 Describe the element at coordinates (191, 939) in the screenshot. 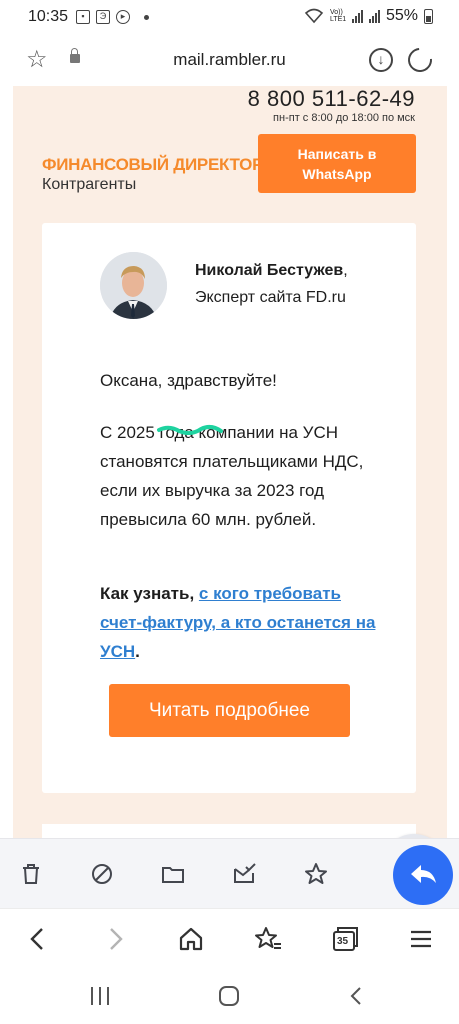

I see `home-icon` at that location.